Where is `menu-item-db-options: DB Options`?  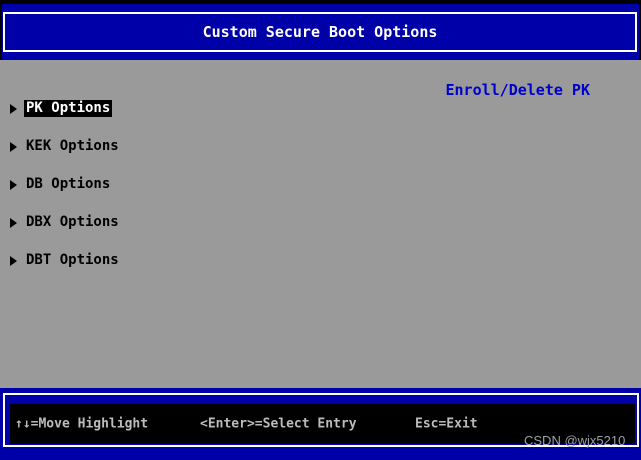 menu-item-db-options: DB Options is located at coordinates (65, 184).